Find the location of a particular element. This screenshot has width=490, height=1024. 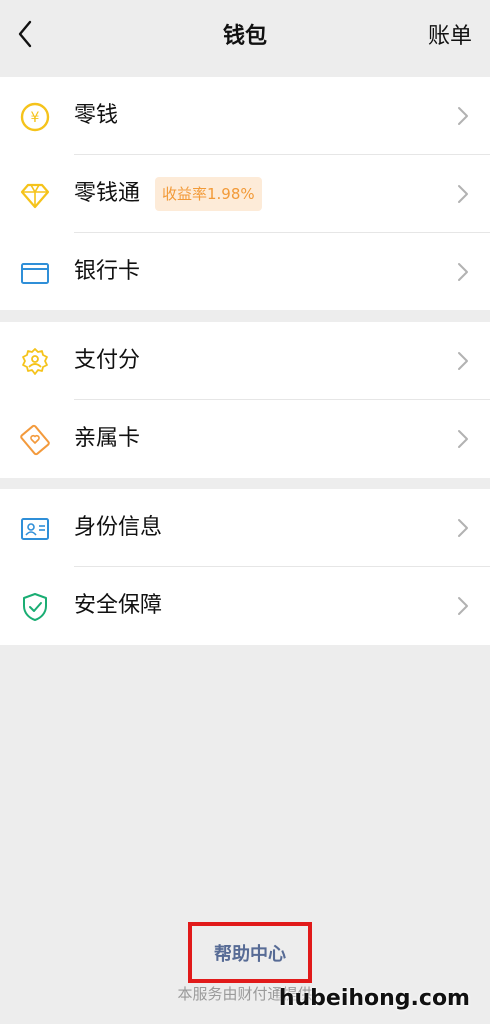

help-center-highlight: 帮助中心 is located at coordinates (250, 952).